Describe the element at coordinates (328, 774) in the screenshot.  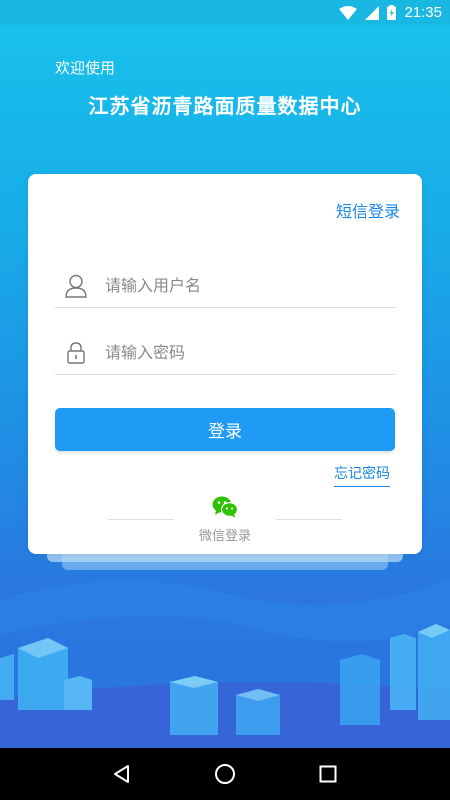
I see `recents-icon` at that location.